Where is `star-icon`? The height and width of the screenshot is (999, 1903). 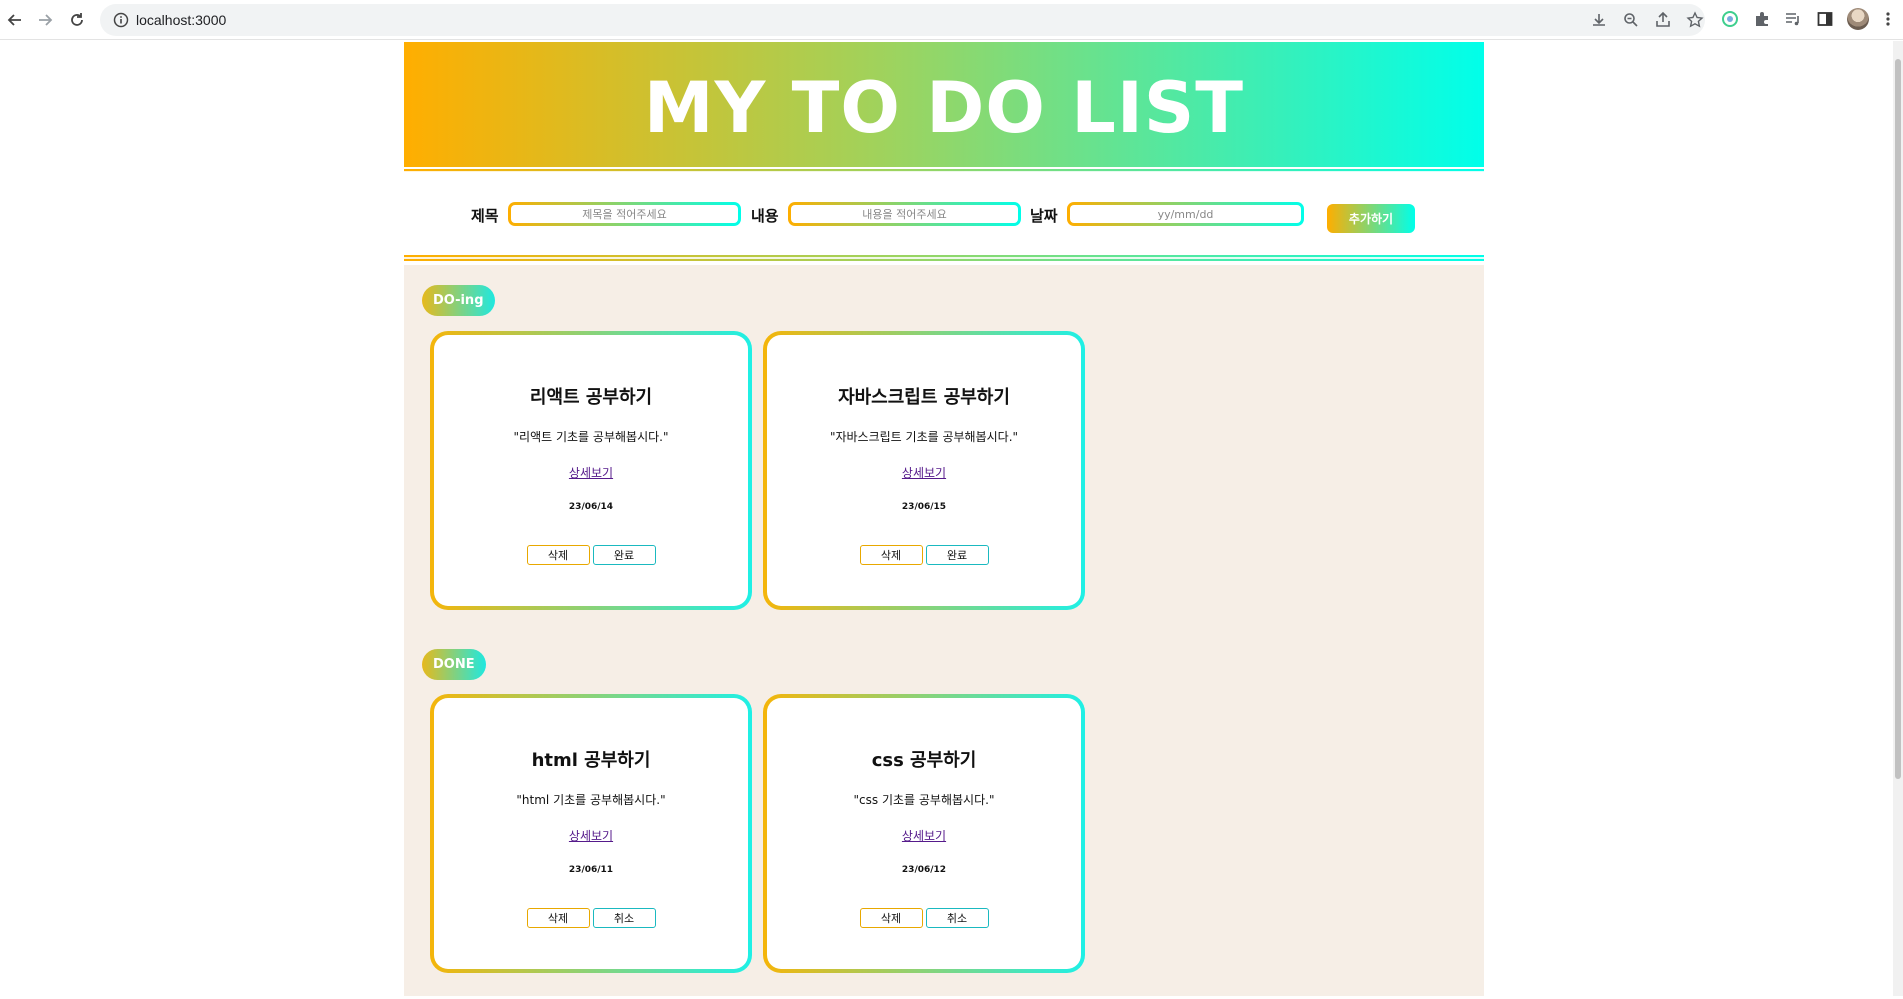 star-icon is located at coordinates (1695, 20).